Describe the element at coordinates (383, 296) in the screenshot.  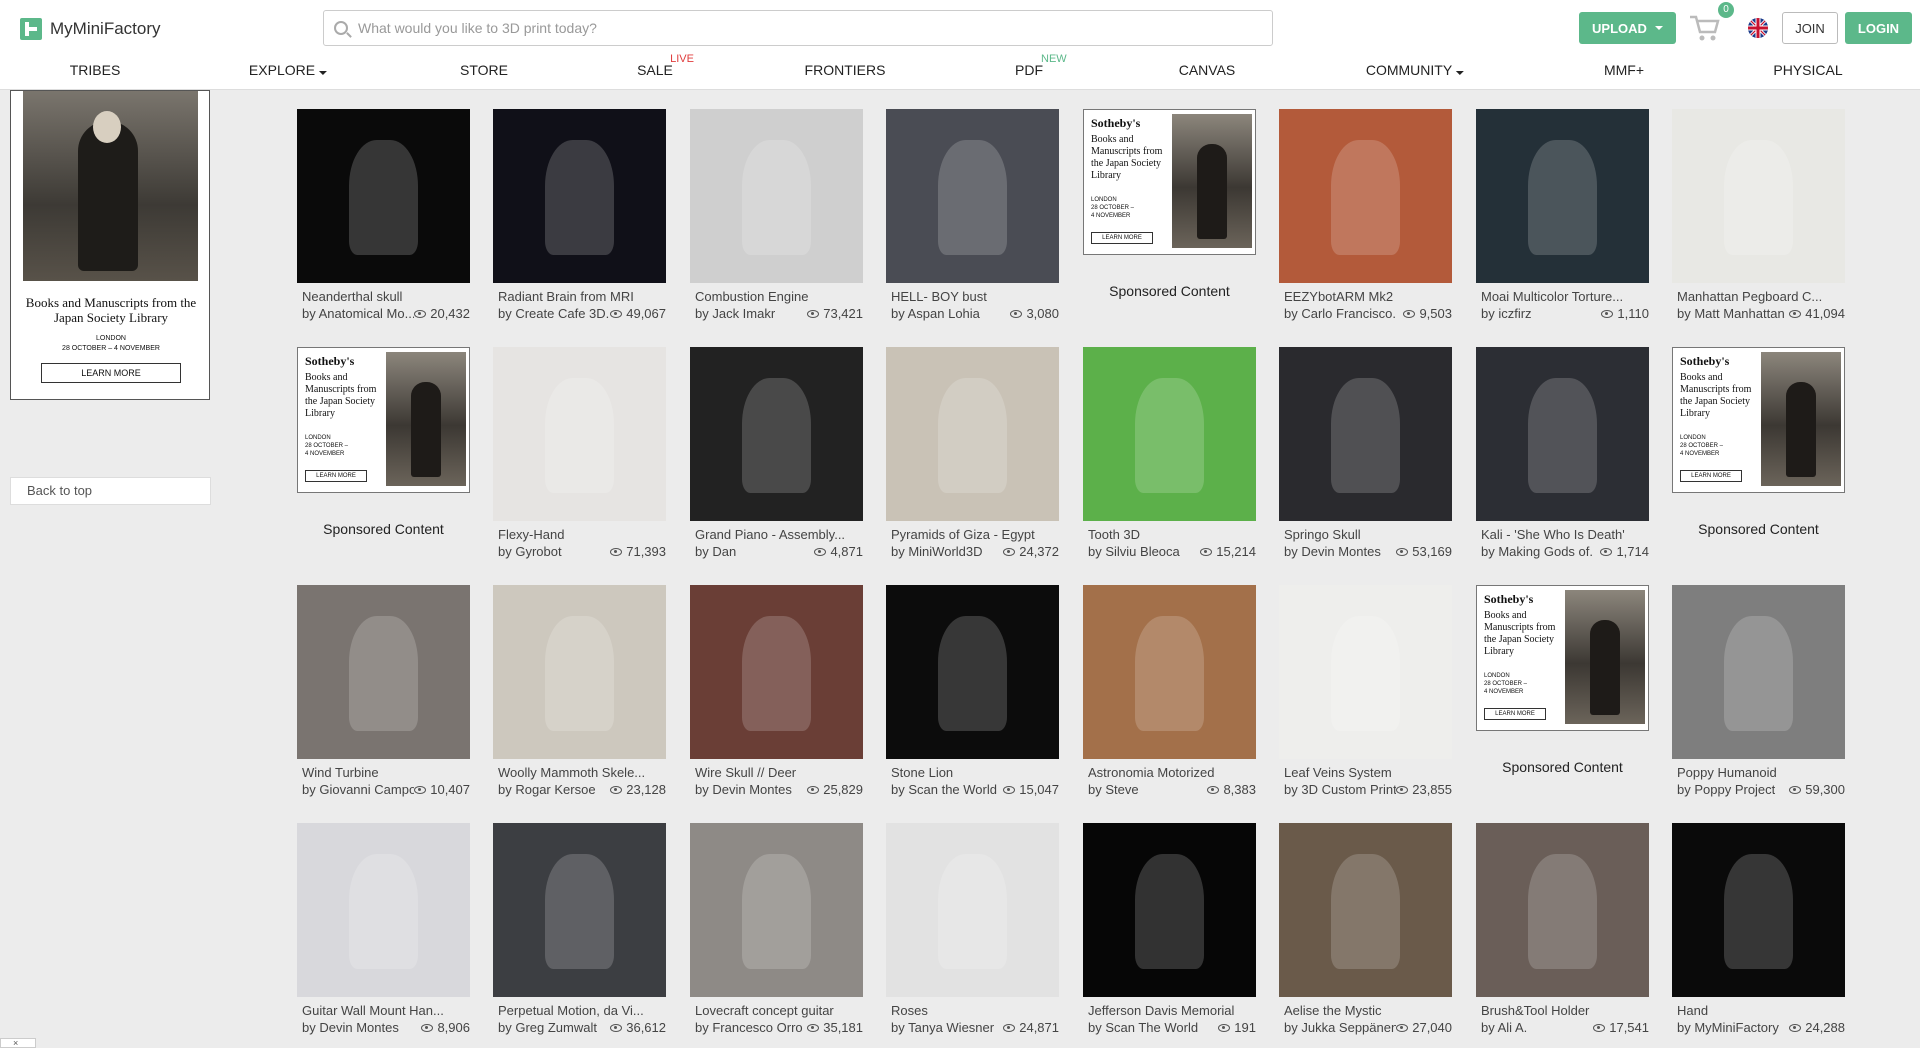
I see `object-title: Neanderthal skull` at that location.